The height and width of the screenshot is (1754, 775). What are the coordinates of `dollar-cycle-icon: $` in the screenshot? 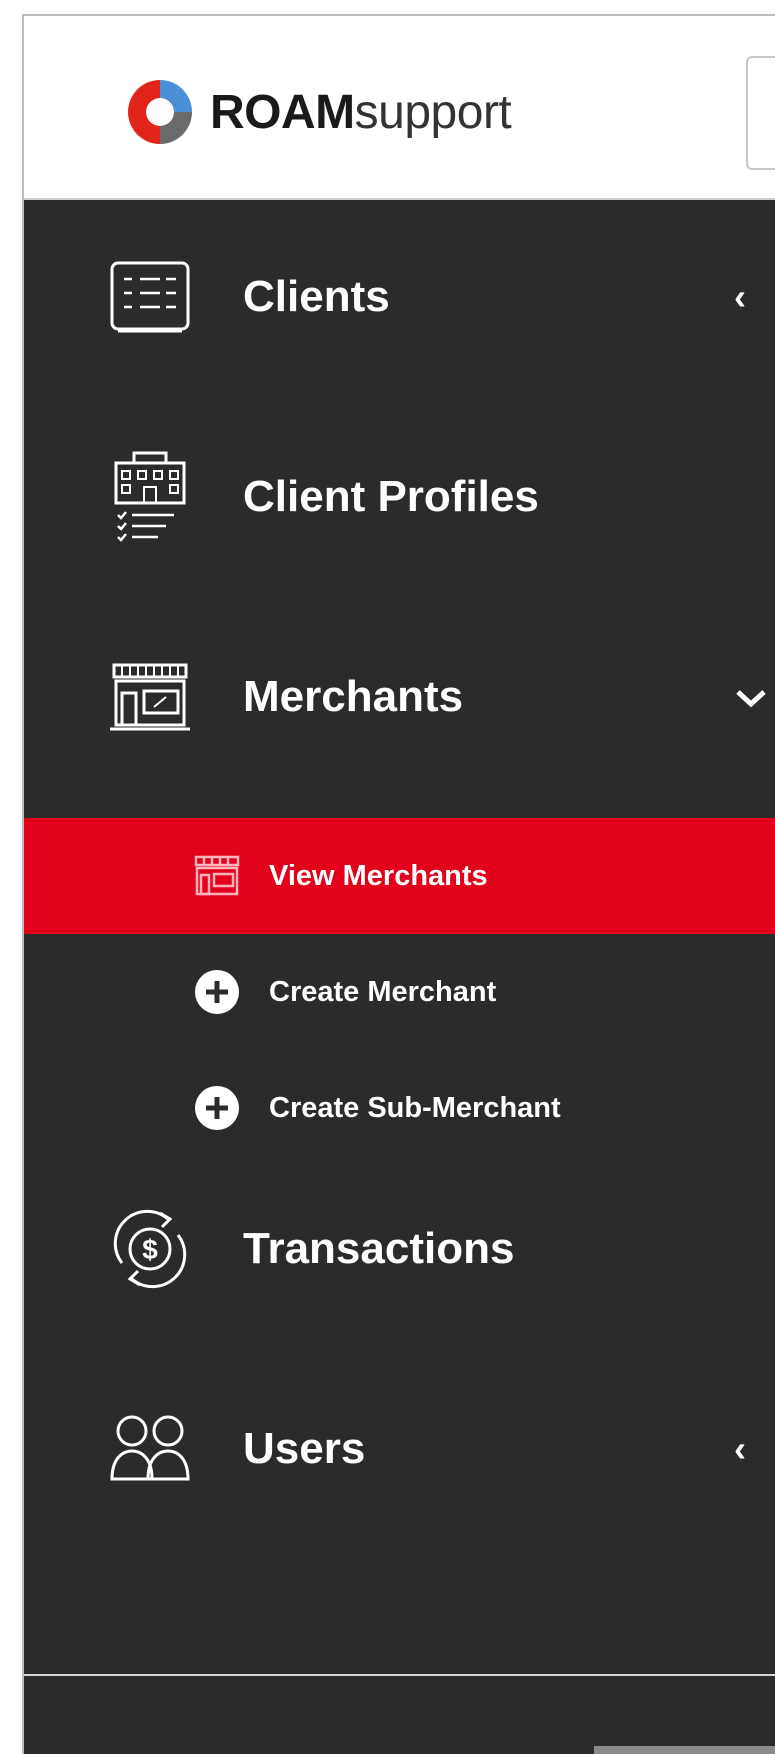 It's located at (150, 1249).